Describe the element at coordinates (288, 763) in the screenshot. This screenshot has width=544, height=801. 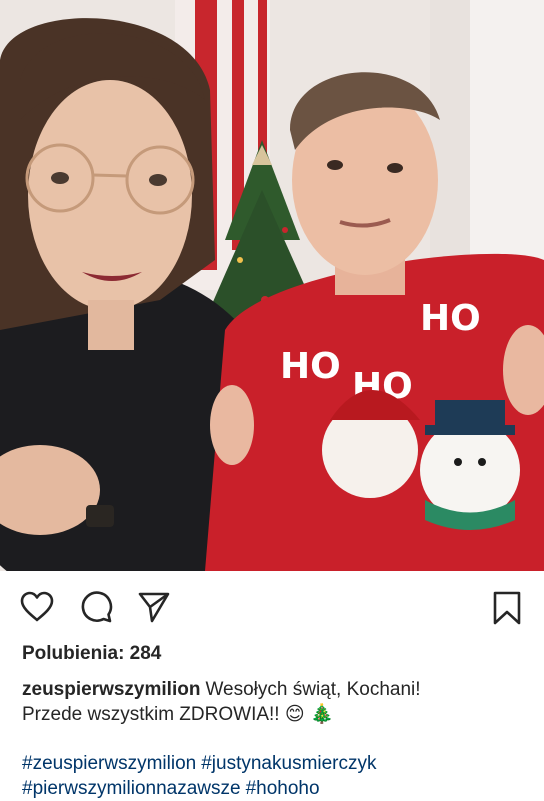
I see `hashtag-link: #justynakusmierczyk` at that location.